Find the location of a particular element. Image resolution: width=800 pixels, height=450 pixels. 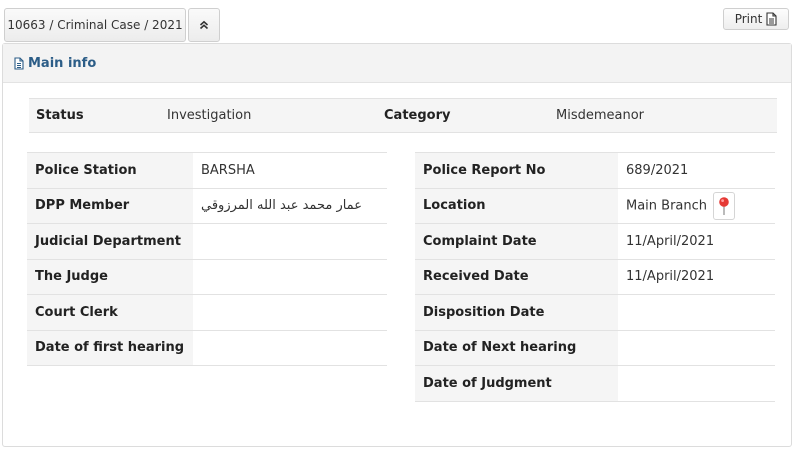

location-pin-button is located at coordinates (724, 205).